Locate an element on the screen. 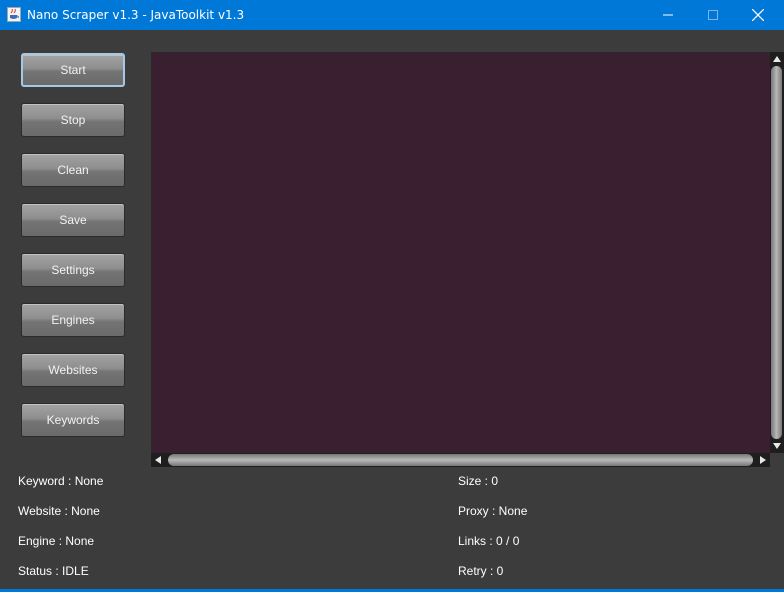 Image resolution: width=784 pixels, height=592 pixels. run-status: Status : IDLE is located at coordinates (53, 571).